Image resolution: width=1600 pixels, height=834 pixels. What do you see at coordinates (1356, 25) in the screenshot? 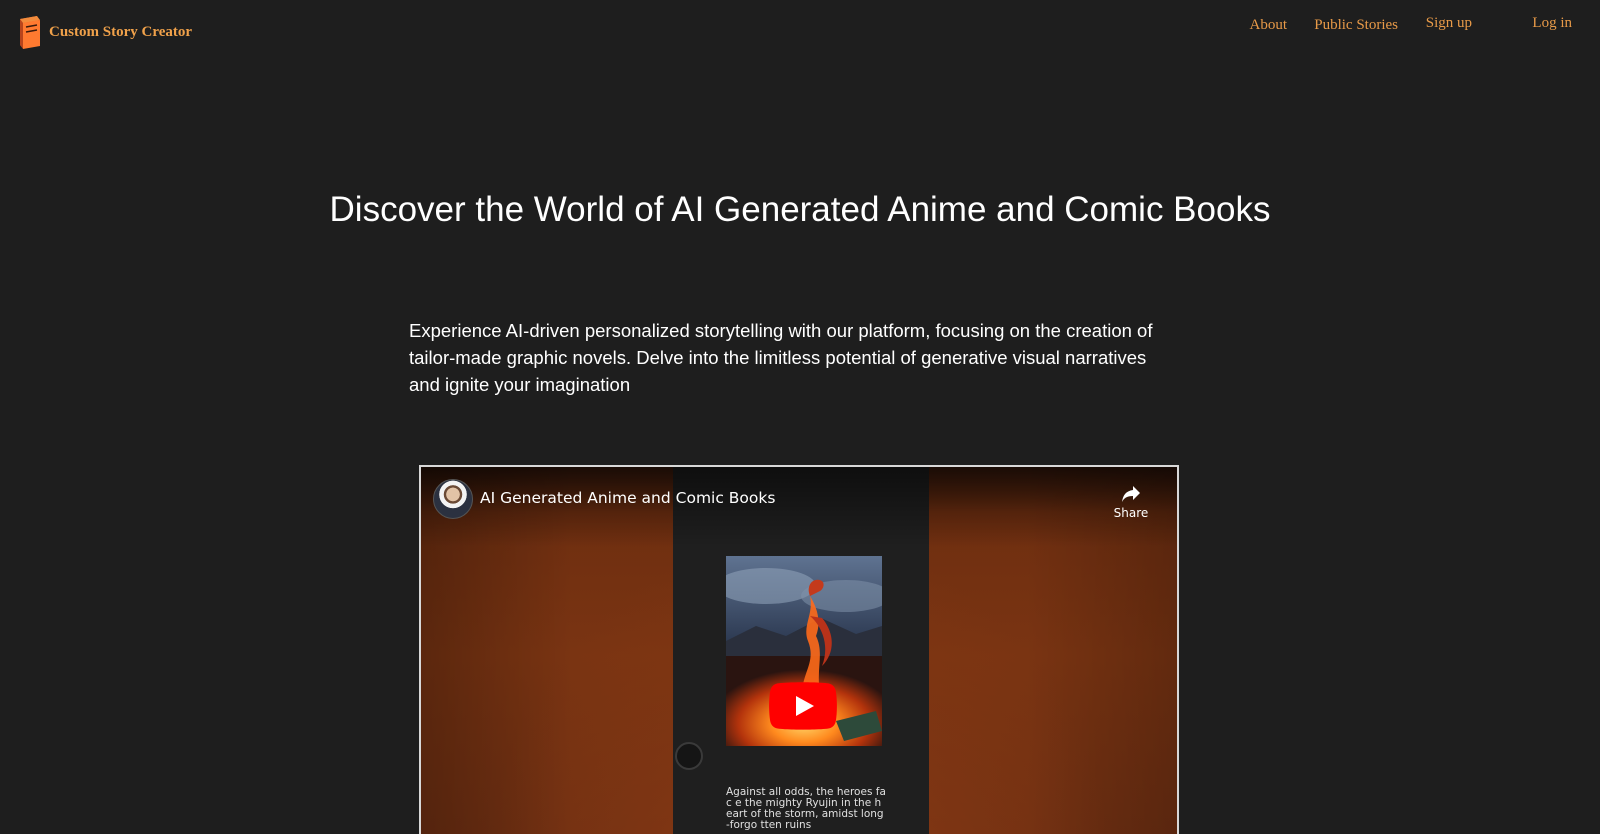
I see `nav-public-stories-link: Public Stories` at bounding box center [1356, 25].